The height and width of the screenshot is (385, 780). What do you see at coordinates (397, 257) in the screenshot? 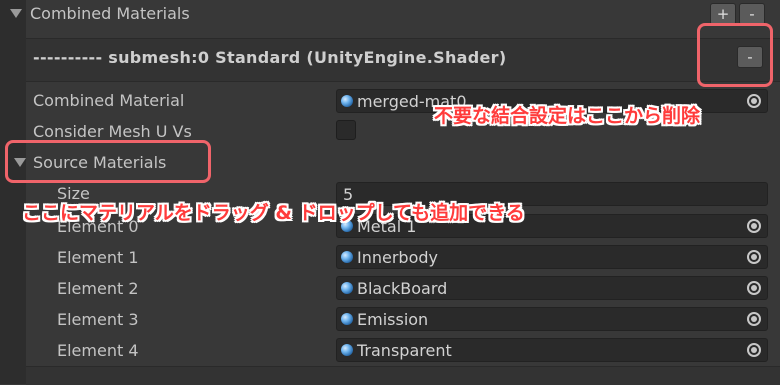
I see `element-value: Innerbody` at bounding box center [397, 257].